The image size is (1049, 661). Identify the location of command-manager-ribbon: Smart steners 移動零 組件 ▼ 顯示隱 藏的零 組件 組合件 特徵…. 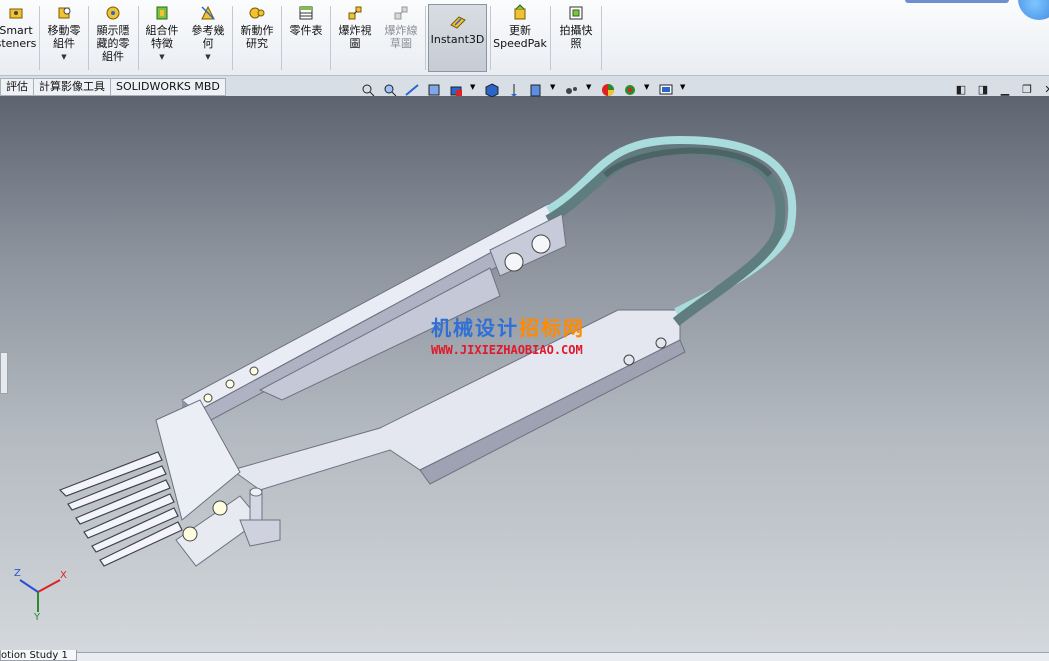
(524, 38).